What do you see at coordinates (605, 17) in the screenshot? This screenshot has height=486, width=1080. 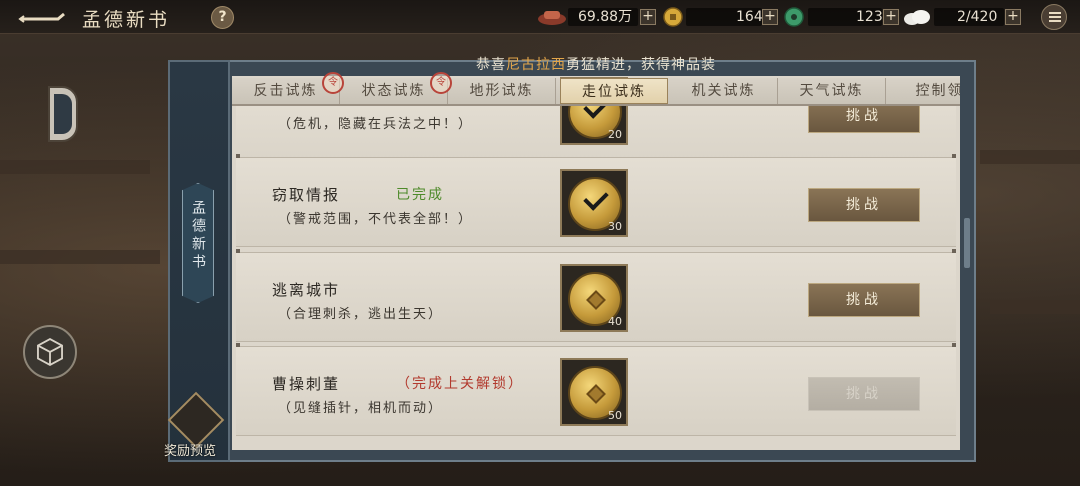 I see `silver-amount: 69.88万` at bounding box center [605, 17].